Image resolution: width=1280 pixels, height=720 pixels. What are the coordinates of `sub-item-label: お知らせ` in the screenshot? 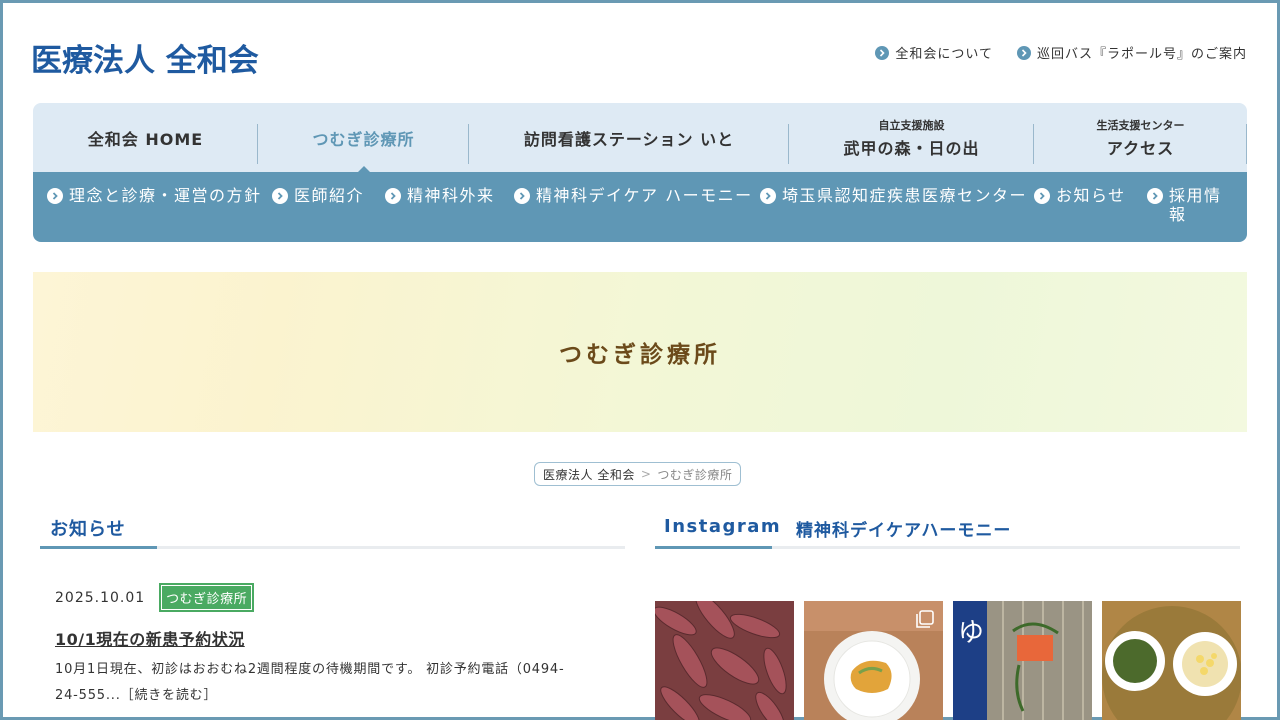 It's located at (1091, 195).